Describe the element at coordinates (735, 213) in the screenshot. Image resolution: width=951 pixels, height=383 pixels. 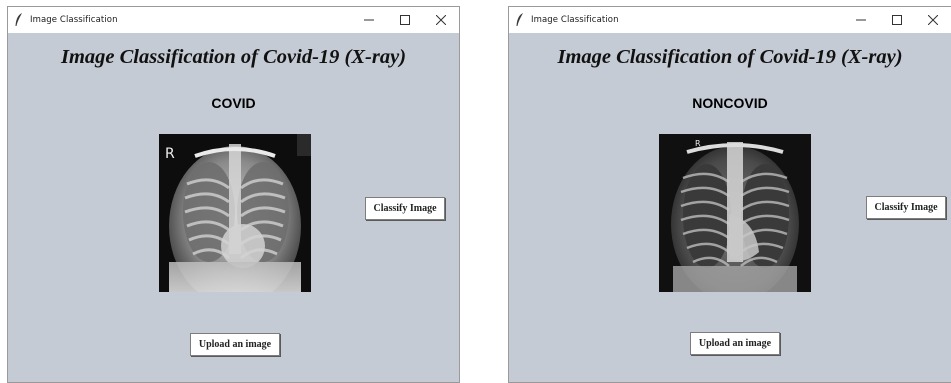
I see `xray-image-noncovid: R` at that location.